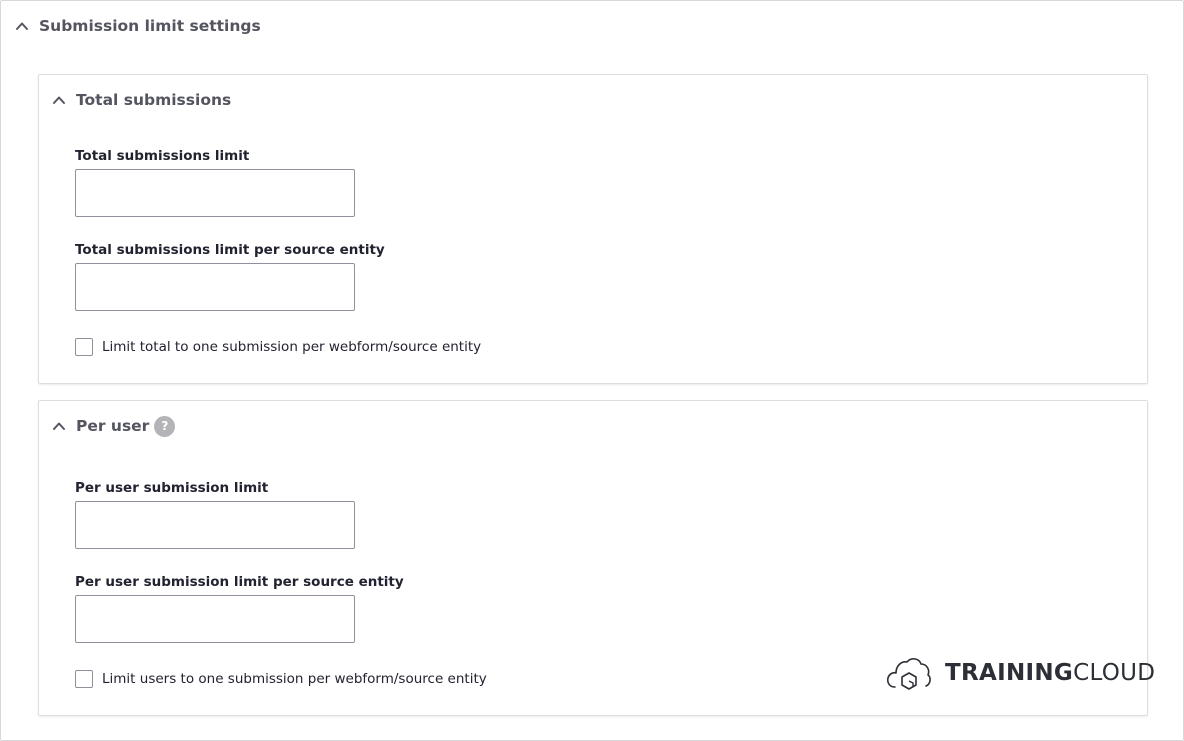  I want to click on per-user-title: Per user, so click(113, 426).